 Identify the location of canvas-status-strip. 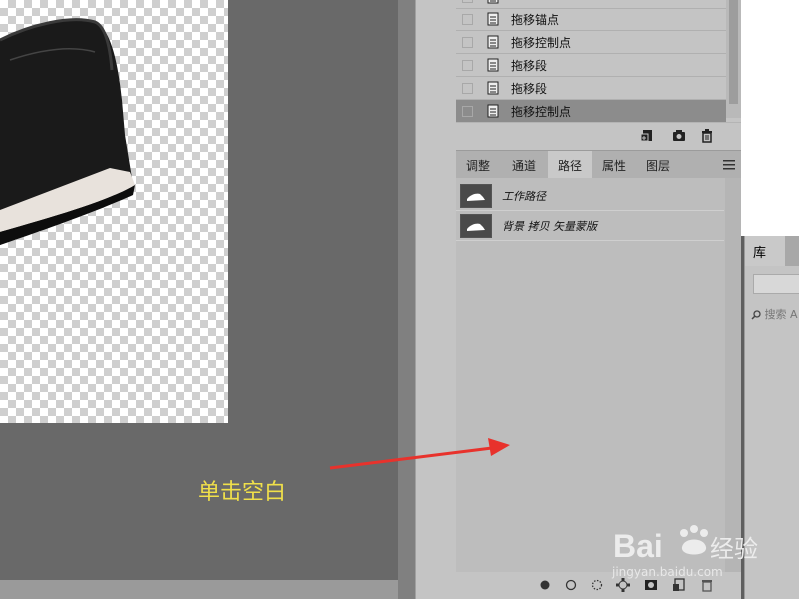
(207, 589).